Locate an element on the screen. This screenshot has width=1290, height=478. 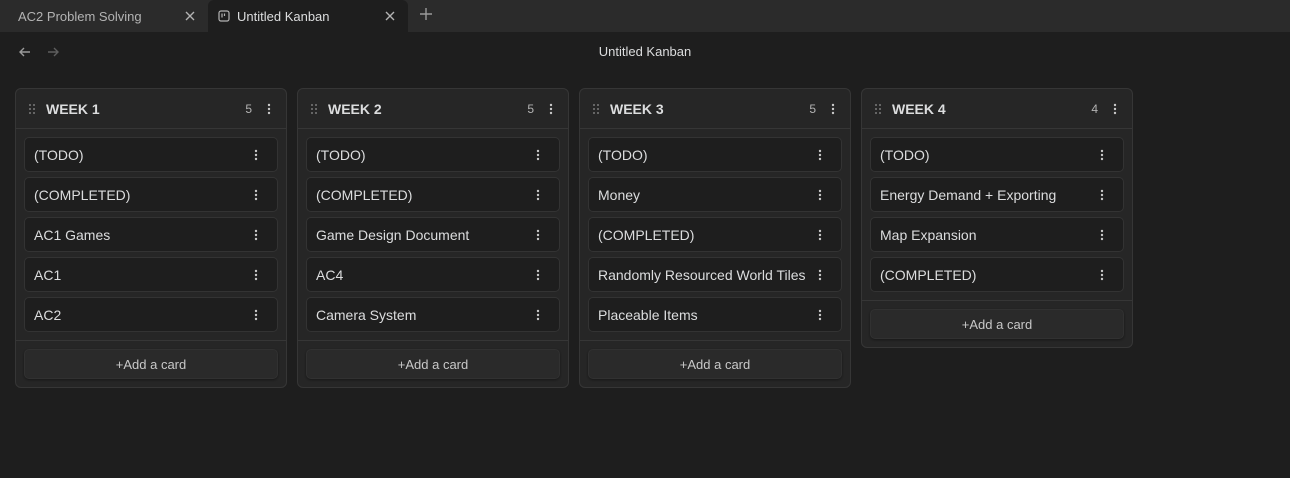
card-title: Money is located at coordinates (619, 194).